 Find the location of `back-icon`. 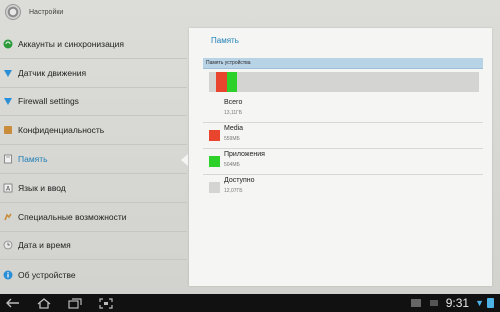

back-icon is located at coordinates (13, 303).